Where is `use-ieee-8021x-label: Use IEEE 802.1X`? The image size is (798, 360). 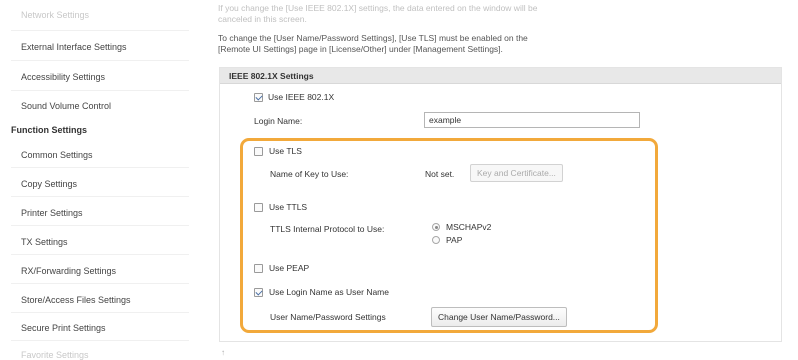
use-ieee-8021x-label: Use IEEE 802.1X is located at coordinates (301, 97).